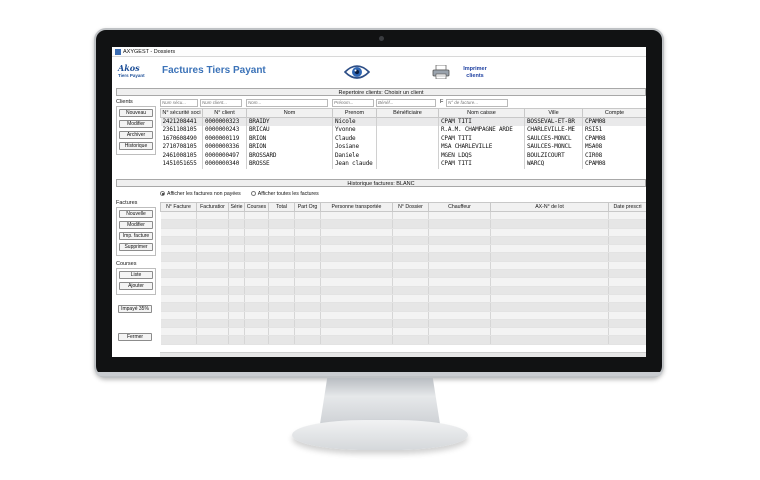  What do you see at coordinates (224, 113) in the screenshot?
I see `col-header-client: N° client` at bounding box center [224, 113].